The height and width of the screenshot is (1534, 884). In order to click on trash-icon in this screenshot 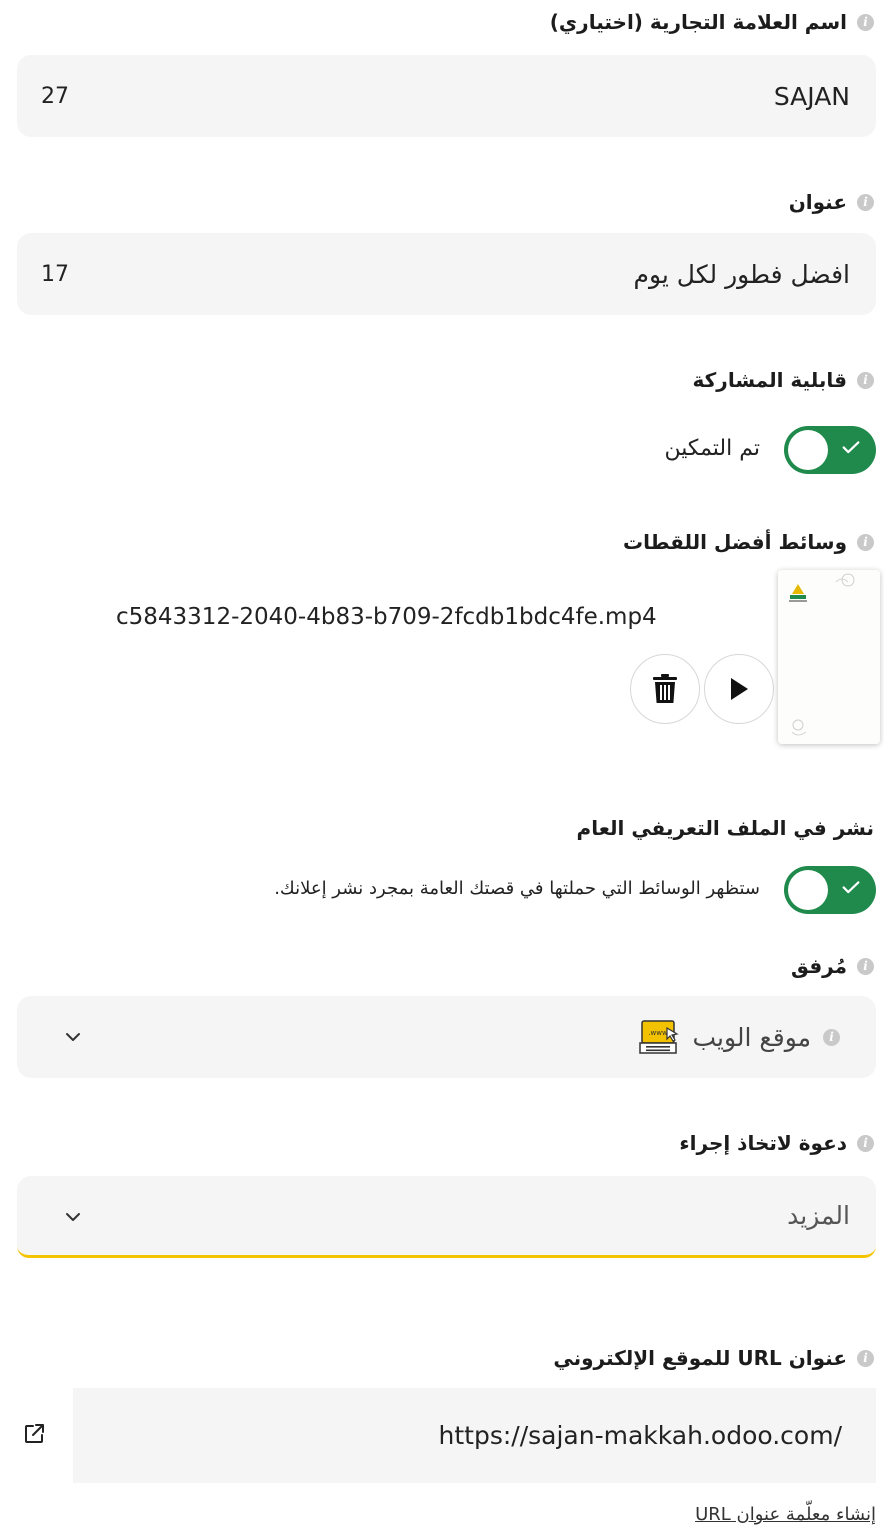, I will do `click(665, 688)`.